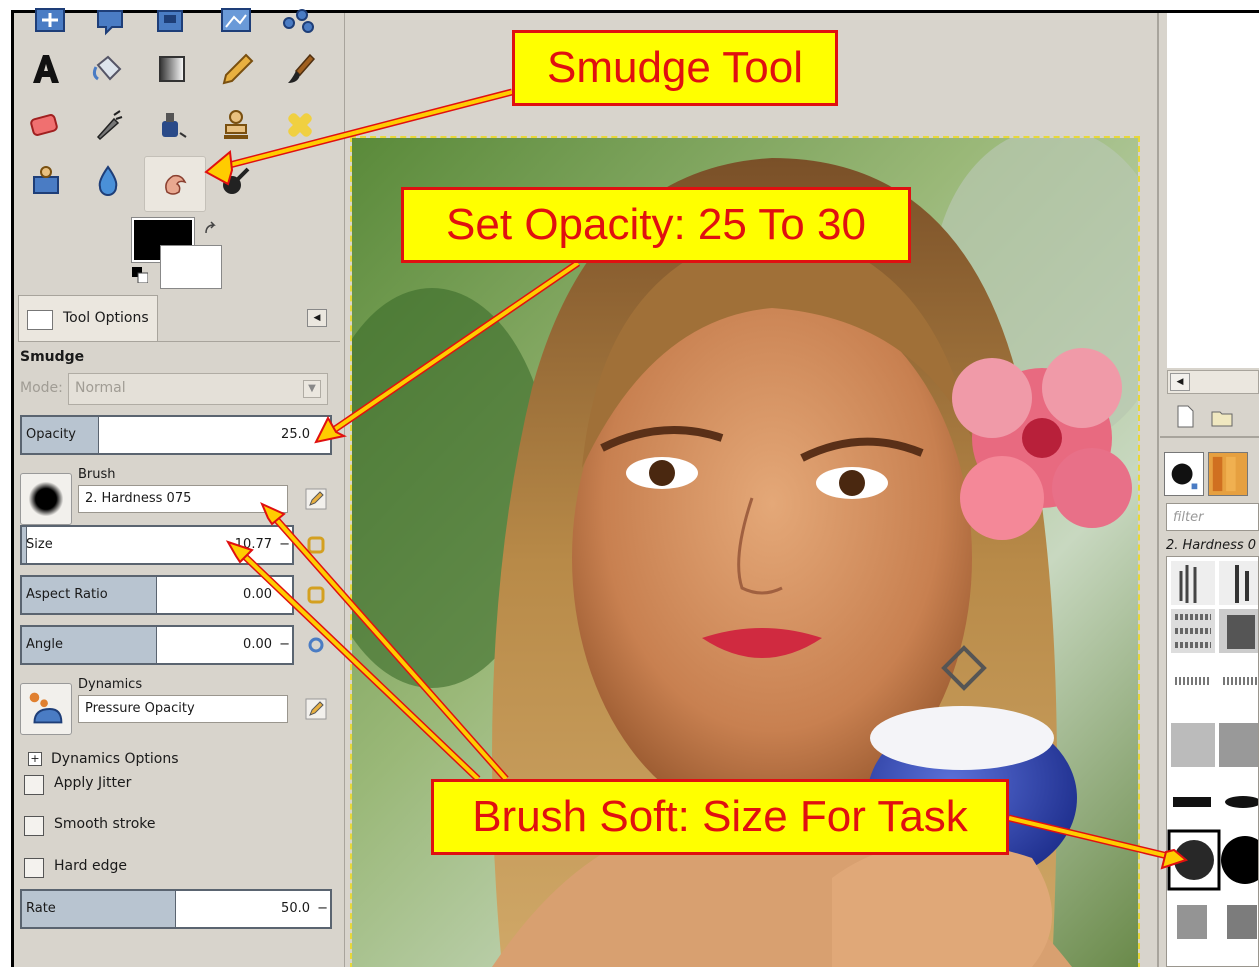 The height and width of the screenshot is (967, 1259). Describe the element at coordinates (316, 499) in the screenshot. I see `edit-brush-icon` at that location.